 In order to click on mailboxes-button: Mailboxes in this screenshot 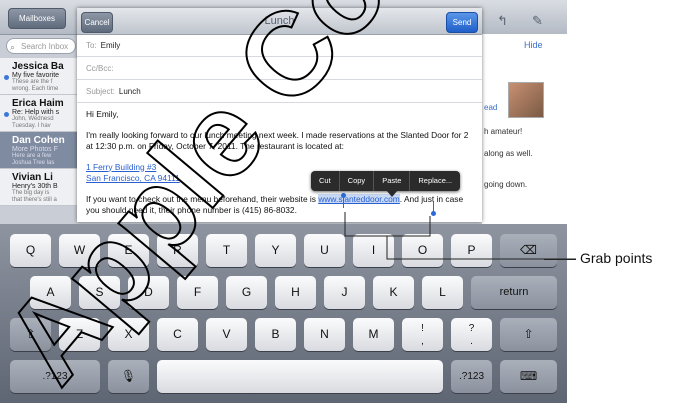, I will do `click(37, 18)`.